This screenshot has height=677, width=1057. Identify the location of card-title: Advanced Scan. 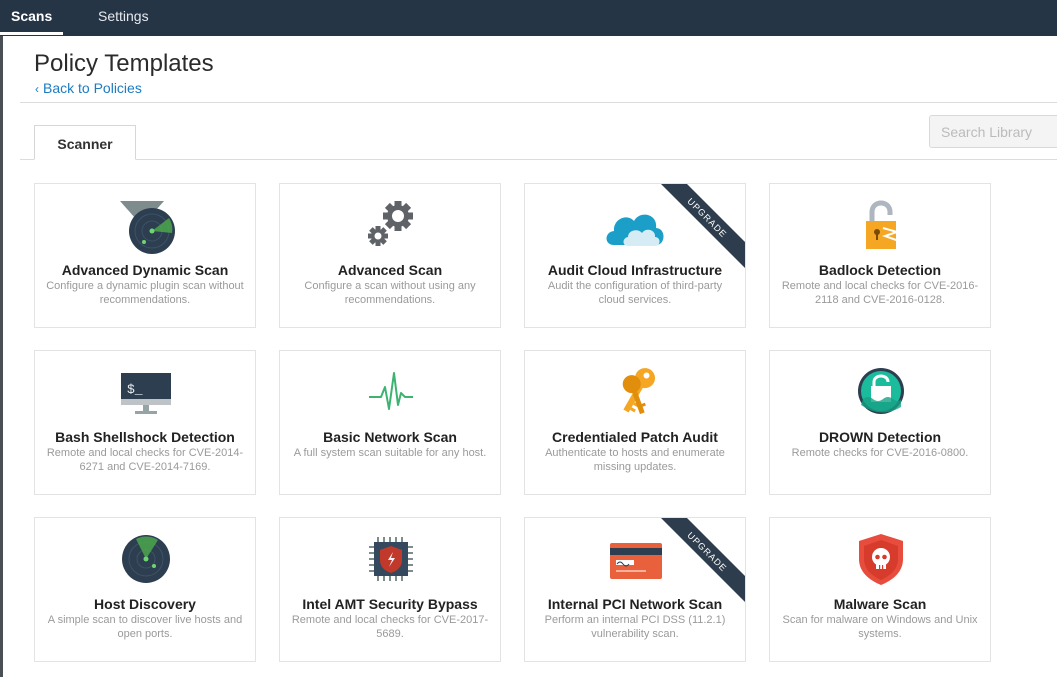
(390, 270).